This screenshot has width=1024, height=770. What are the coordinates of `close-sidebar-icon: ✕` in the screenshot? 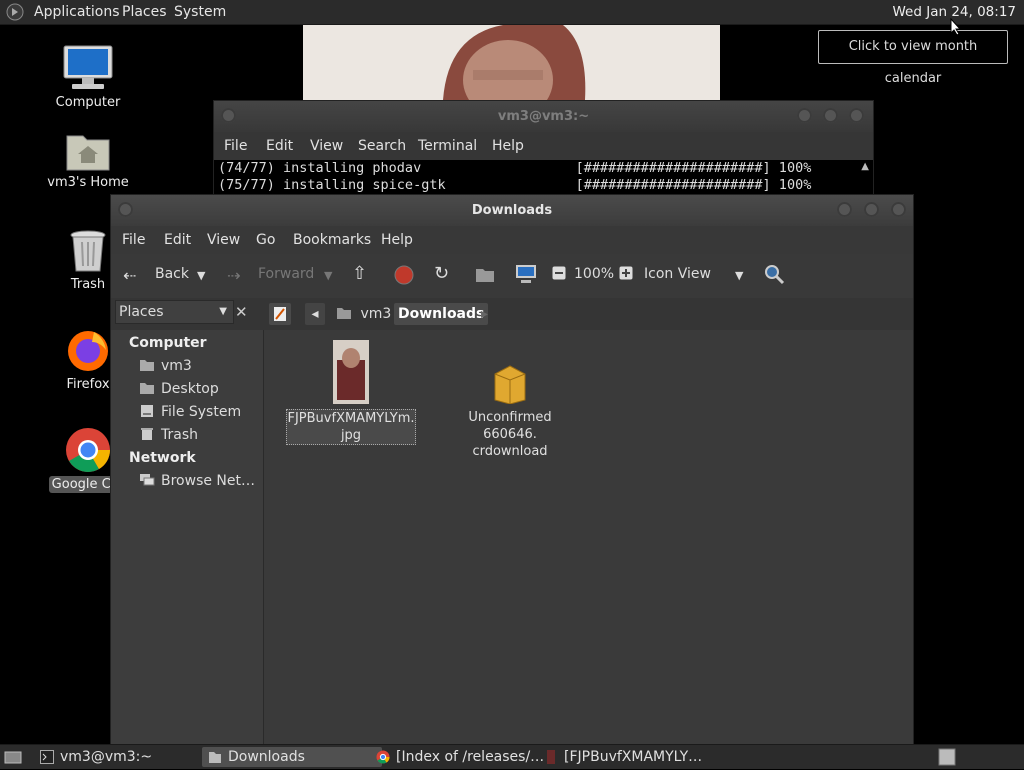 It's located at (241, 312).